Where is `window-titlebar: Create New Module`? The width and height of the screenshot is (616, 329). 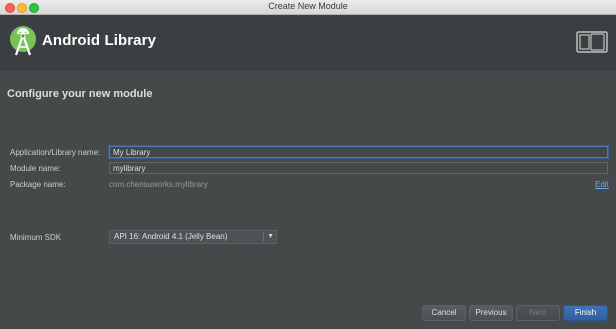 window-titlebar: Create New Module is located at coordinates (308, 7).